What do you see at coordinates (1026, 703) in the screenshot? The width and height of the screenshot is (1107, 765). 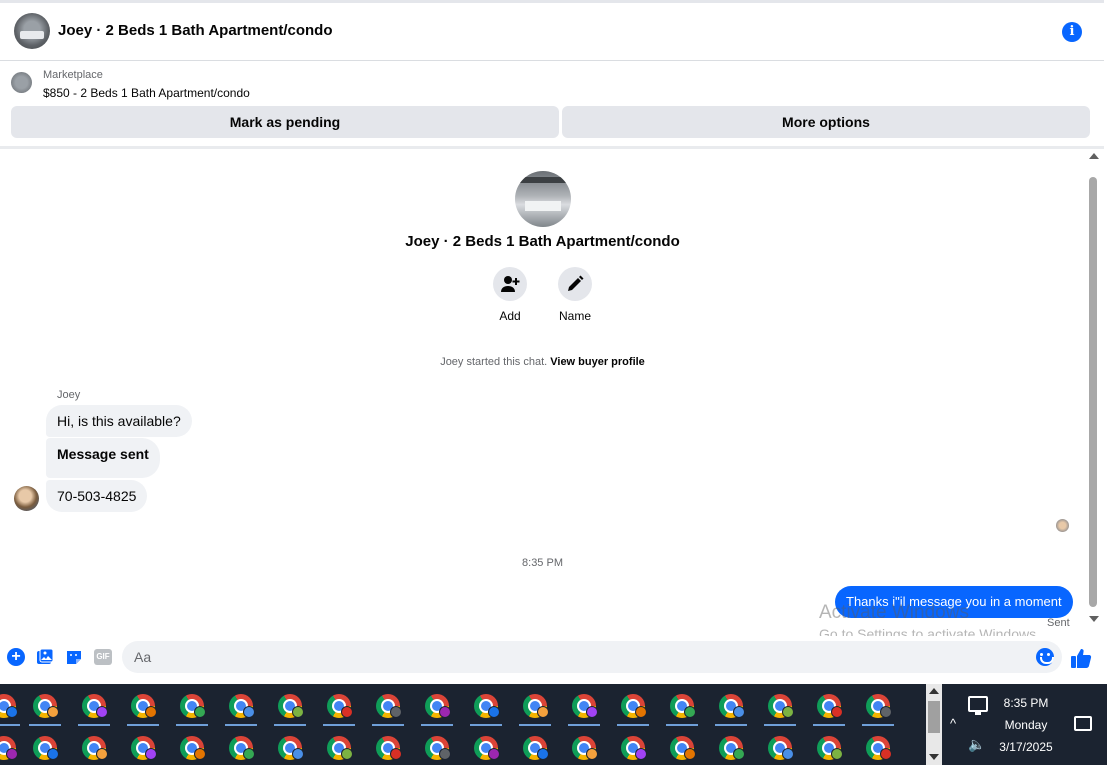 I see `clock-time: 8:35 PM` at bounding box center [1026, 703].